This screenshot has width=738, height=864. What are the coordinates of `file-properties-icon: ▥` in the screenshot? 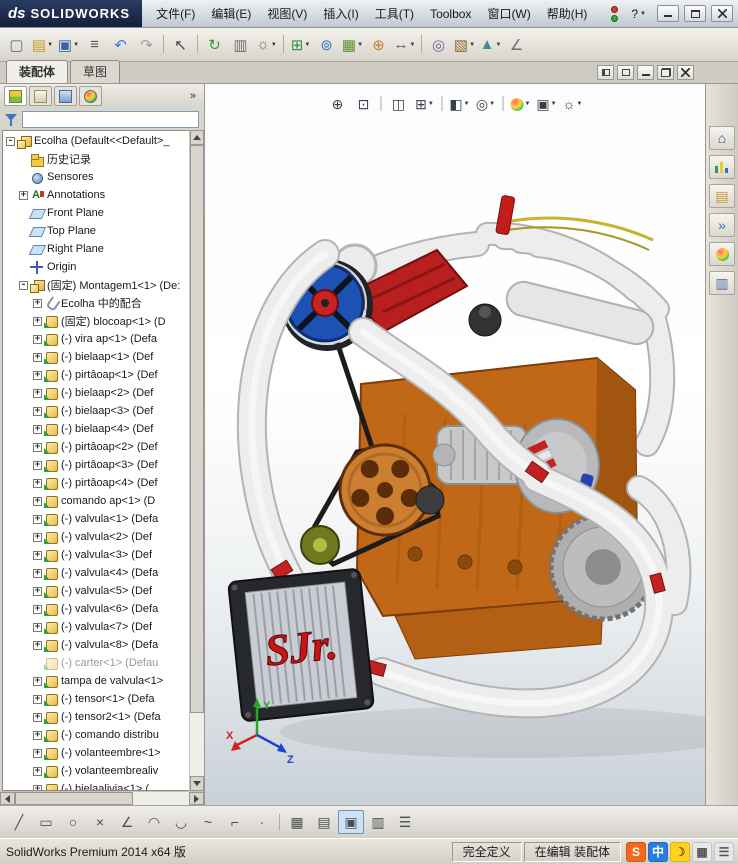 It's located at (240, 45).